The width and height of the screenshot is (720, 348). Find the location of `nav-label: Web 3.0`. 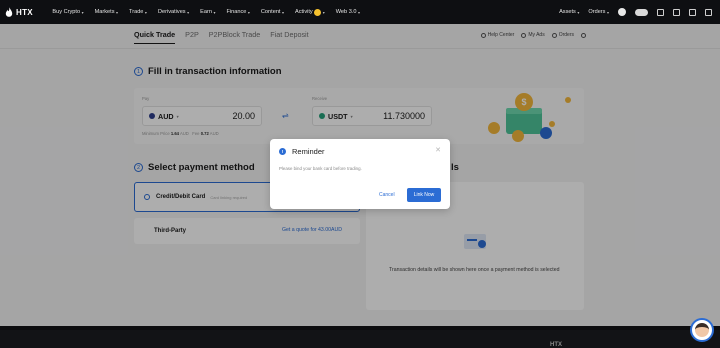

nav-label: Web 3.0 is located at coordinates (346, 12).